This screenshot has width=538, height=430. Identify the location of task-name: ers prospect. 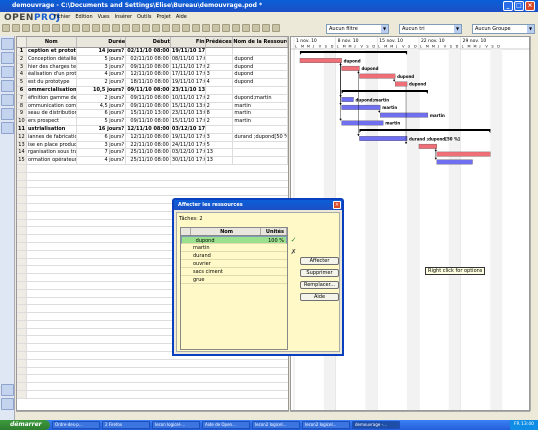
(52, 121).